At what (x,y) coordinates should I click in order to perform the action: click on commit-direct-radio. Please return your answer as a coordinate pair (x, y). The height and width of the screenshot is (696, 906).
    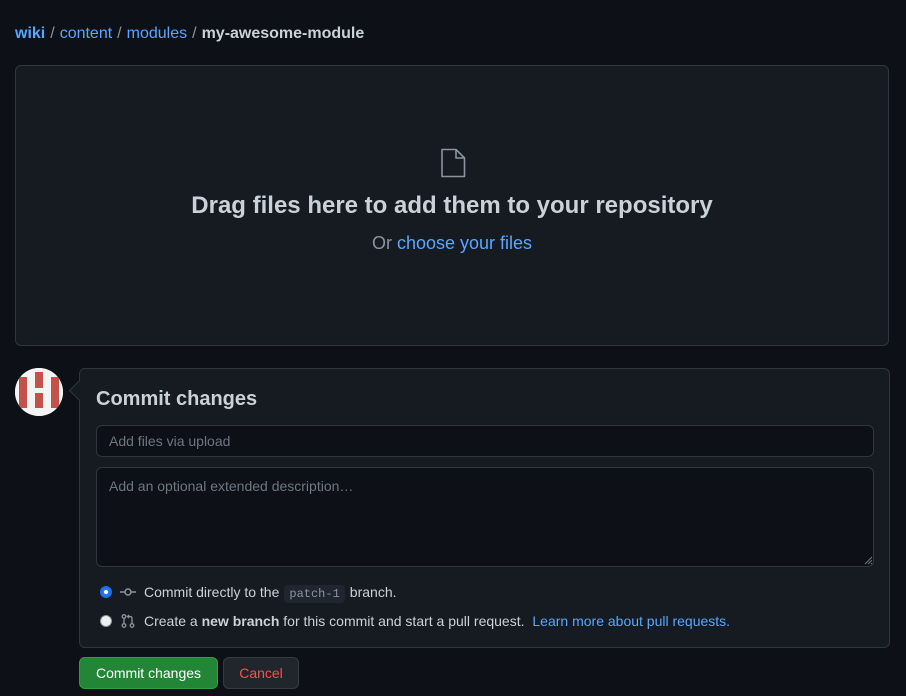
    Looking at the image, I should click on (106, 592).